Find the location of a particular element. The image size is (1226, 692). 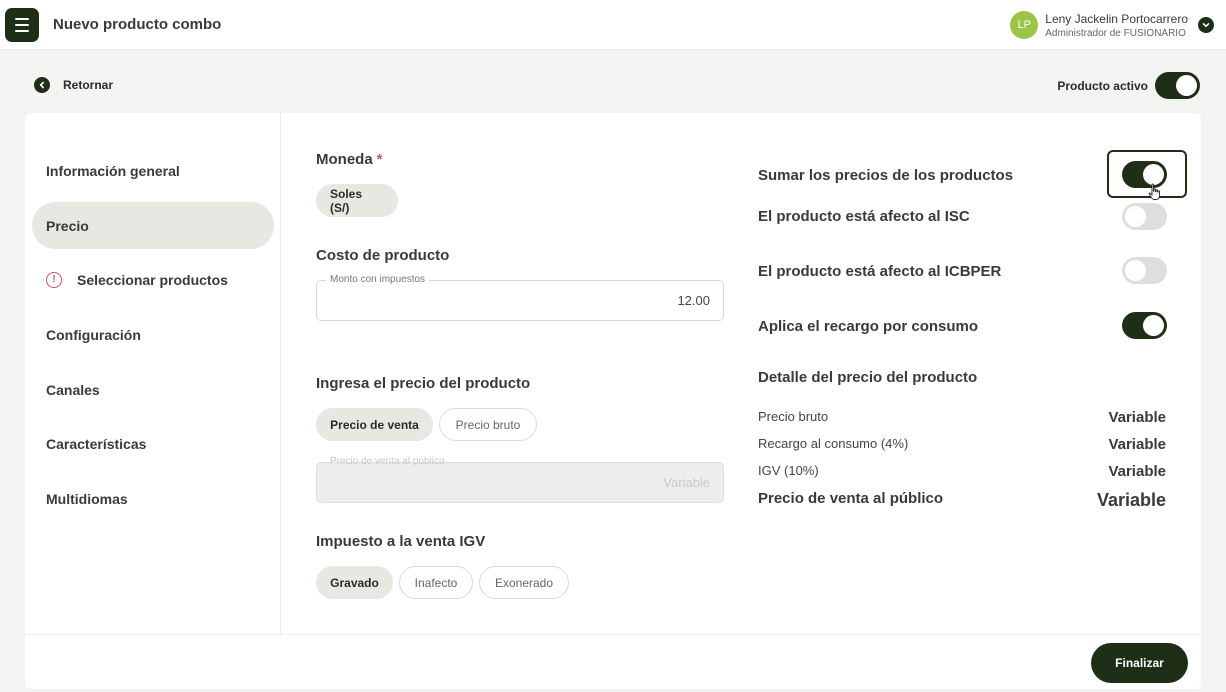

enter-price-title: Ingresa el precio del producto is located at coordinates (423, 383).